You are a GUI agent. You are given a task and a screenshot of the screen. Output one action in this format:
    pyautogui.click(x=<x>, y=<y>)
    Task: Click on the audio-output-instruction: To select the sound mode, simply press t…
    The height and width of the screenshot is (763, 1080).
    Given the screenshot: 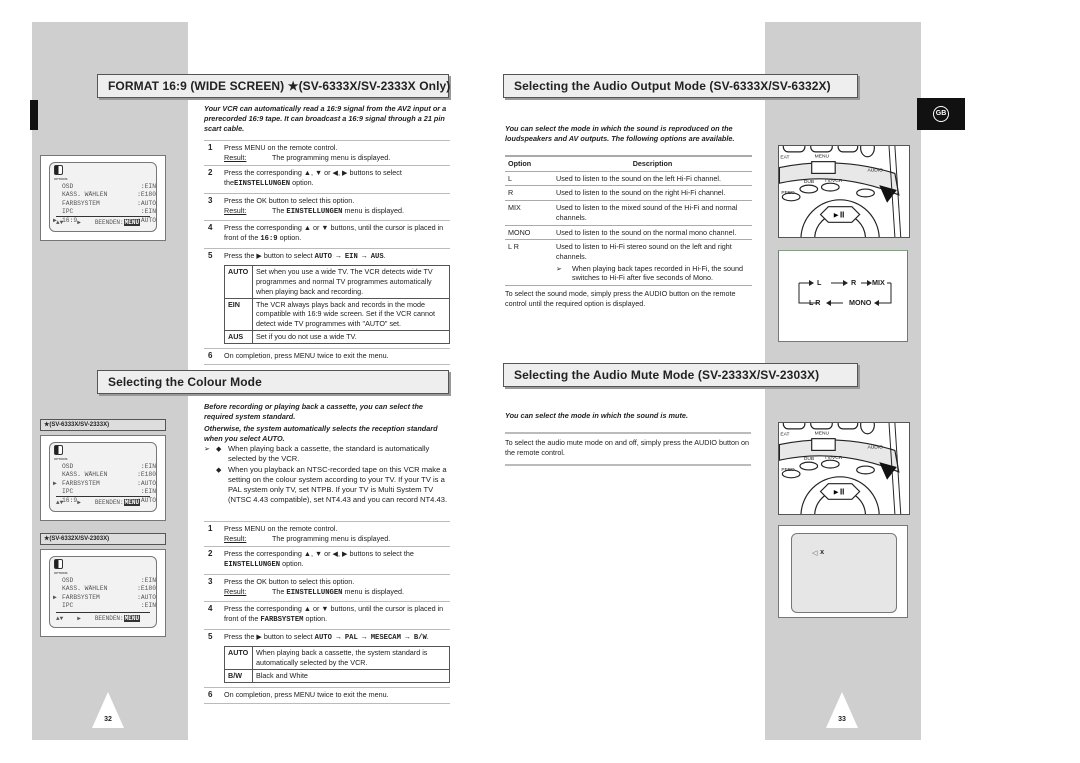 What is the action you would take?
    pyautogui.click(x=620, y=298)
    